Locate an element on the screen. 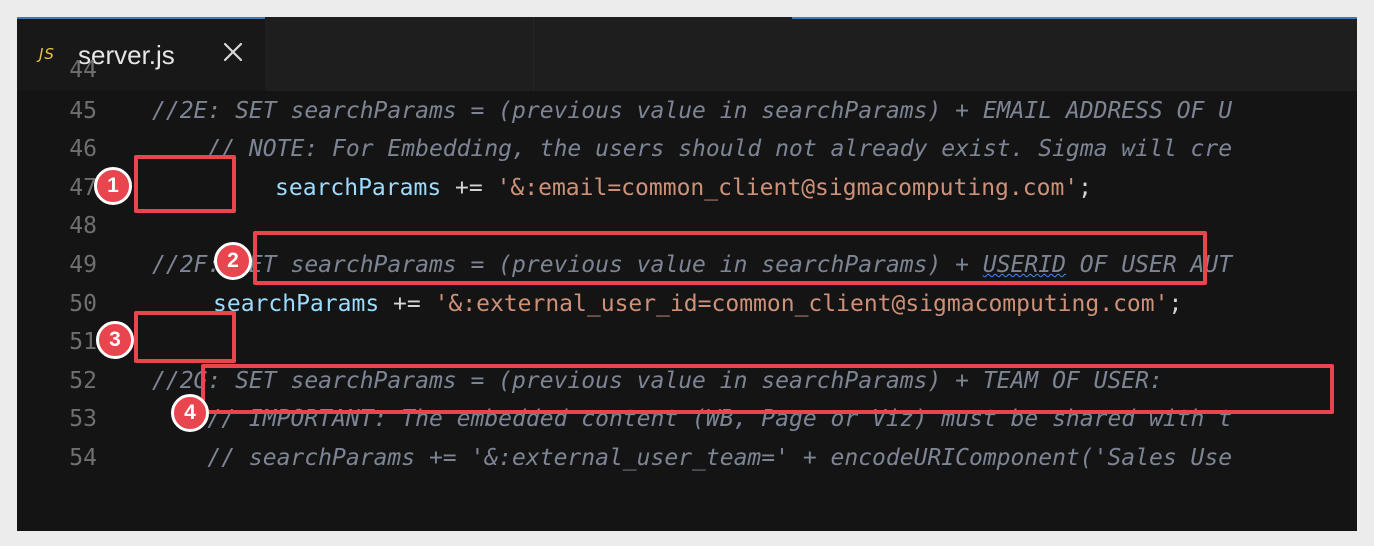 This screenshot has width=1374, height=546. line-number: 54 is located at coordinates (83, 458).